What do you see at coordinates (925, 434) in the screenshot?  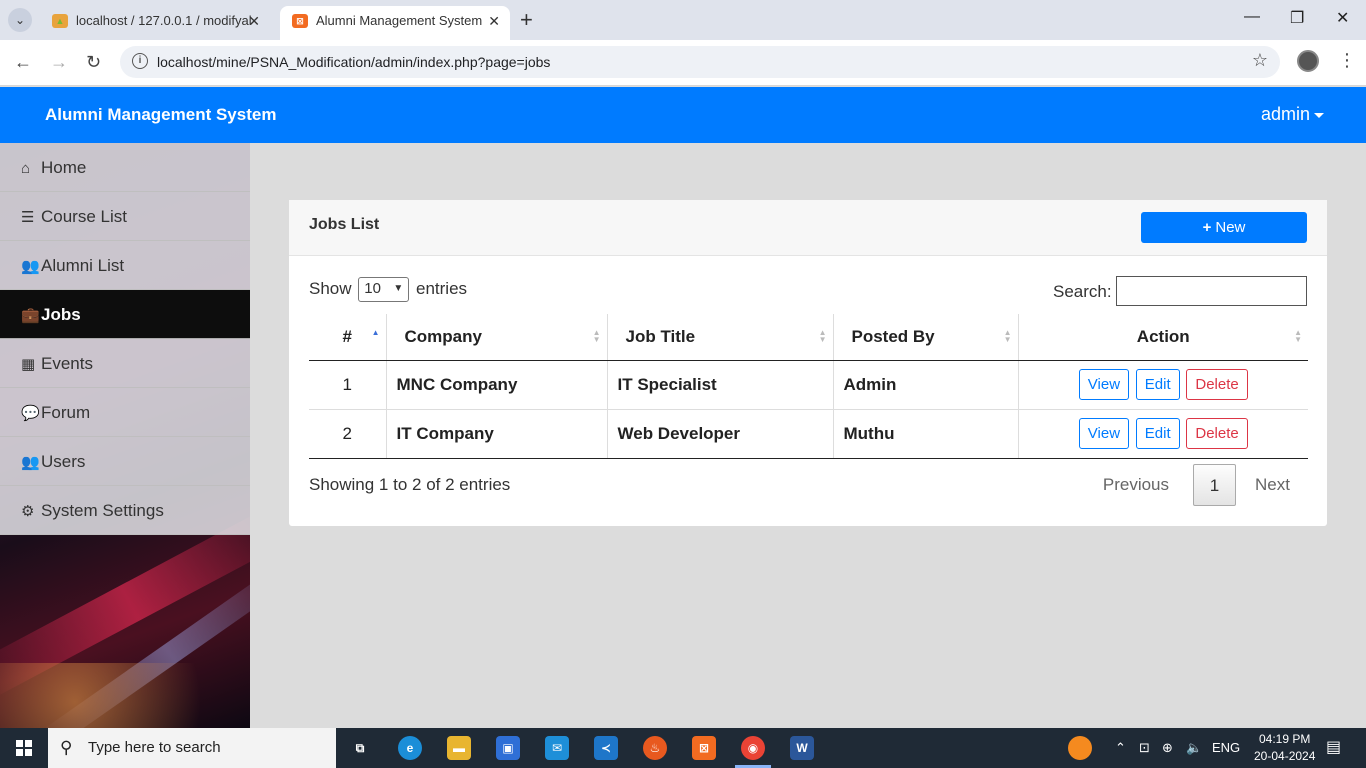 I see `posted-by-cell: Muthu` at bounding box center [925, 434].